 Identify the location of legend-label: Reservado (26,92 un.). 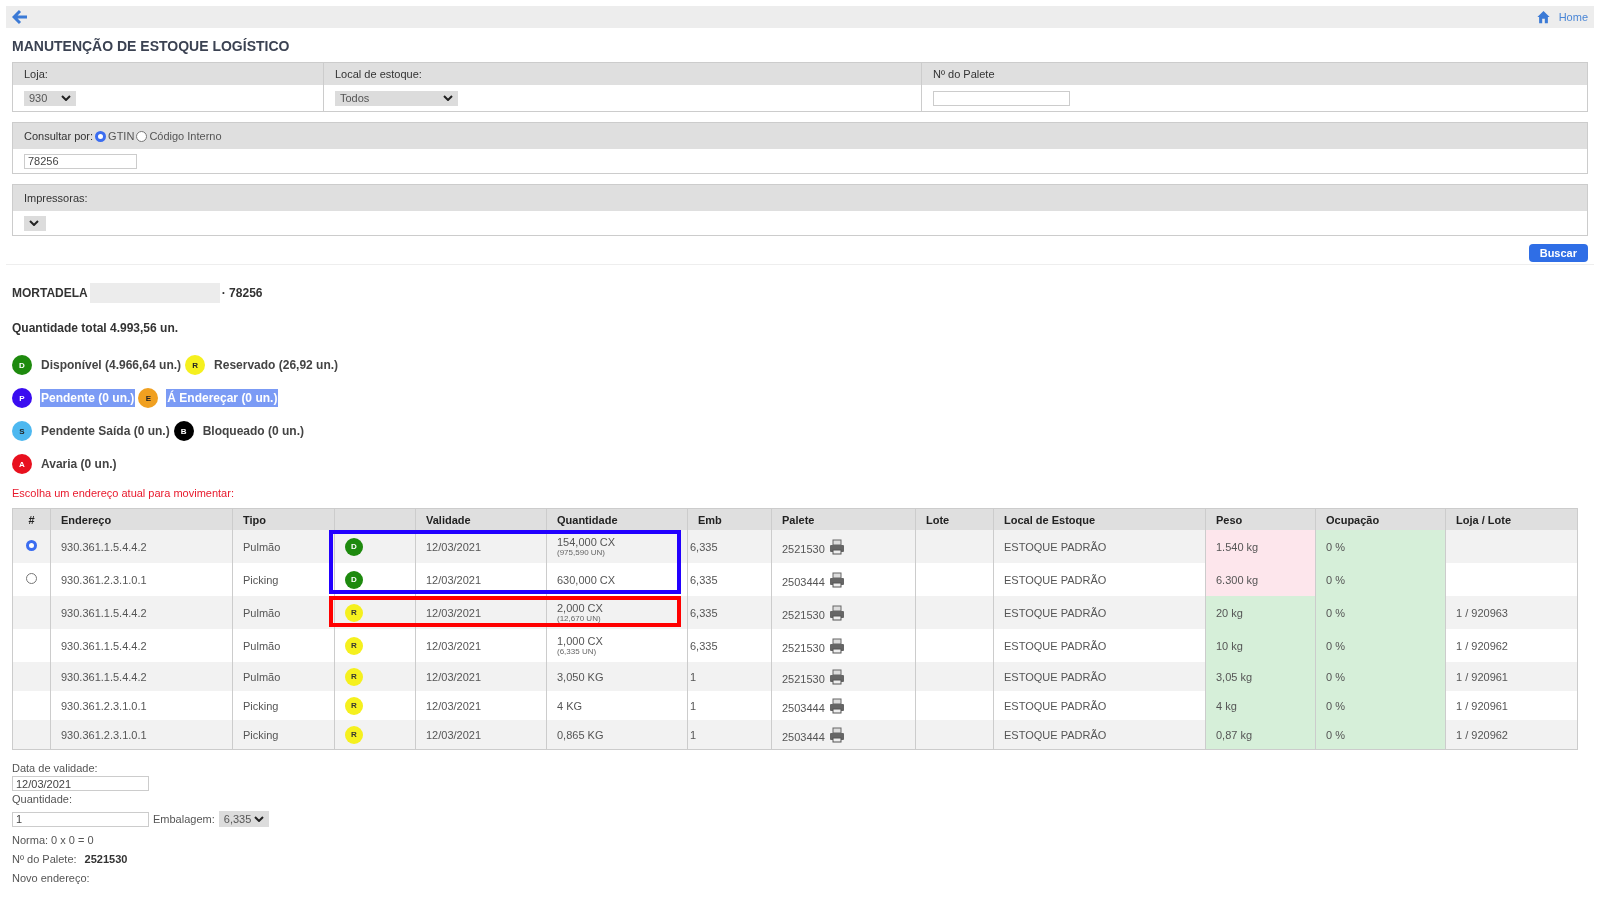
(276, 365).